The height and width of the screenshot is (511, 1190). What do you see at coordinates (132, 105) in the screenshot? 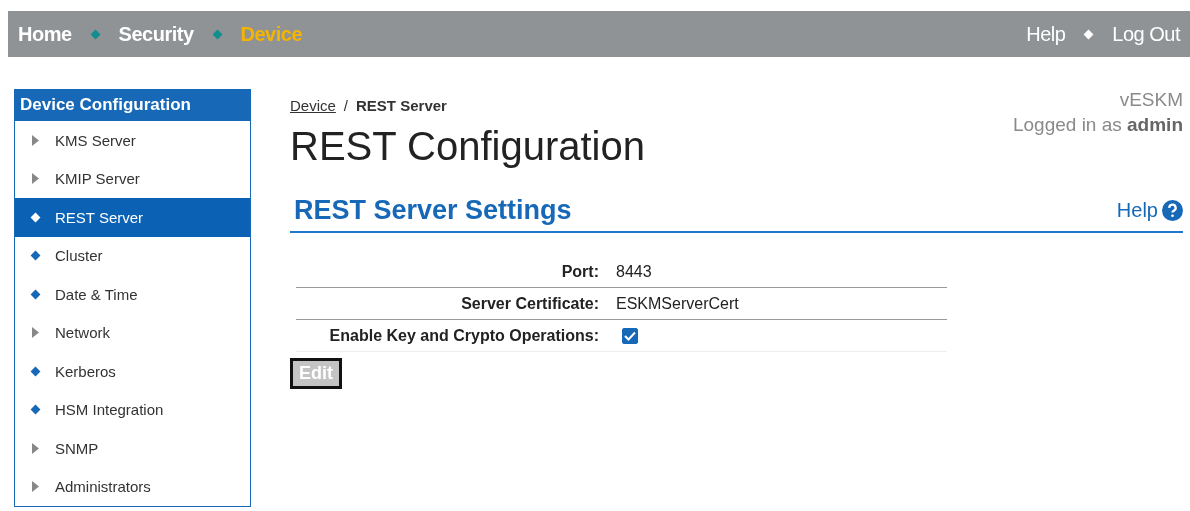
I see `sidebar-title: Device Configuration` at bounding box center [132, 105].